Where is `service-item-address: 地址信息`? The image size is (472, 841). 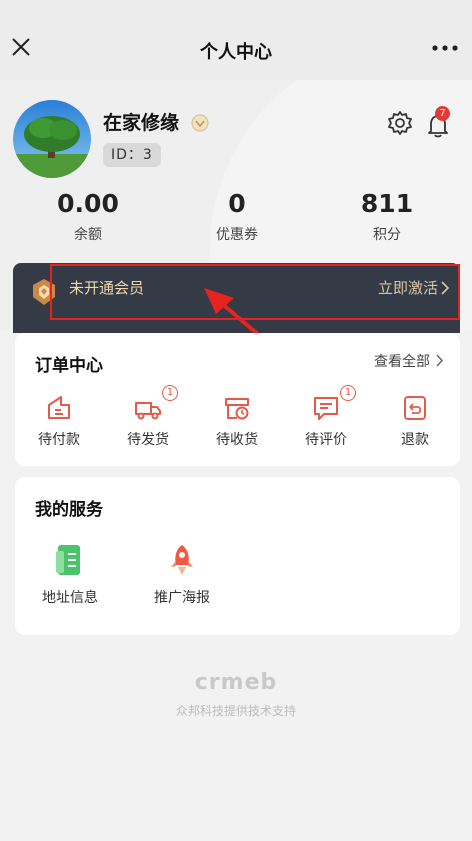
service-item-address: 地址信息 is located at coordinates (70, 575).